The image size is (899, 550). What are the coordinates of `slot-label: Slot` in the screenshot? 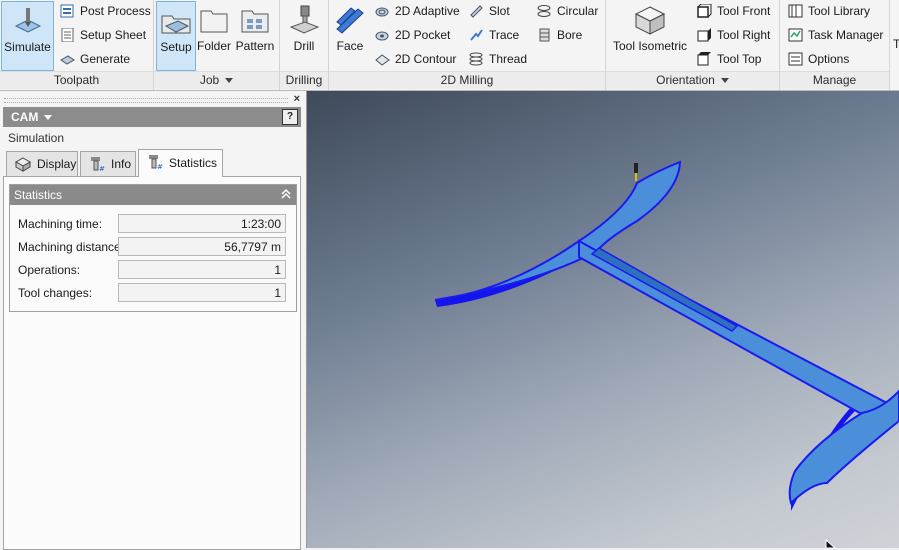 It's located at (499, 11).